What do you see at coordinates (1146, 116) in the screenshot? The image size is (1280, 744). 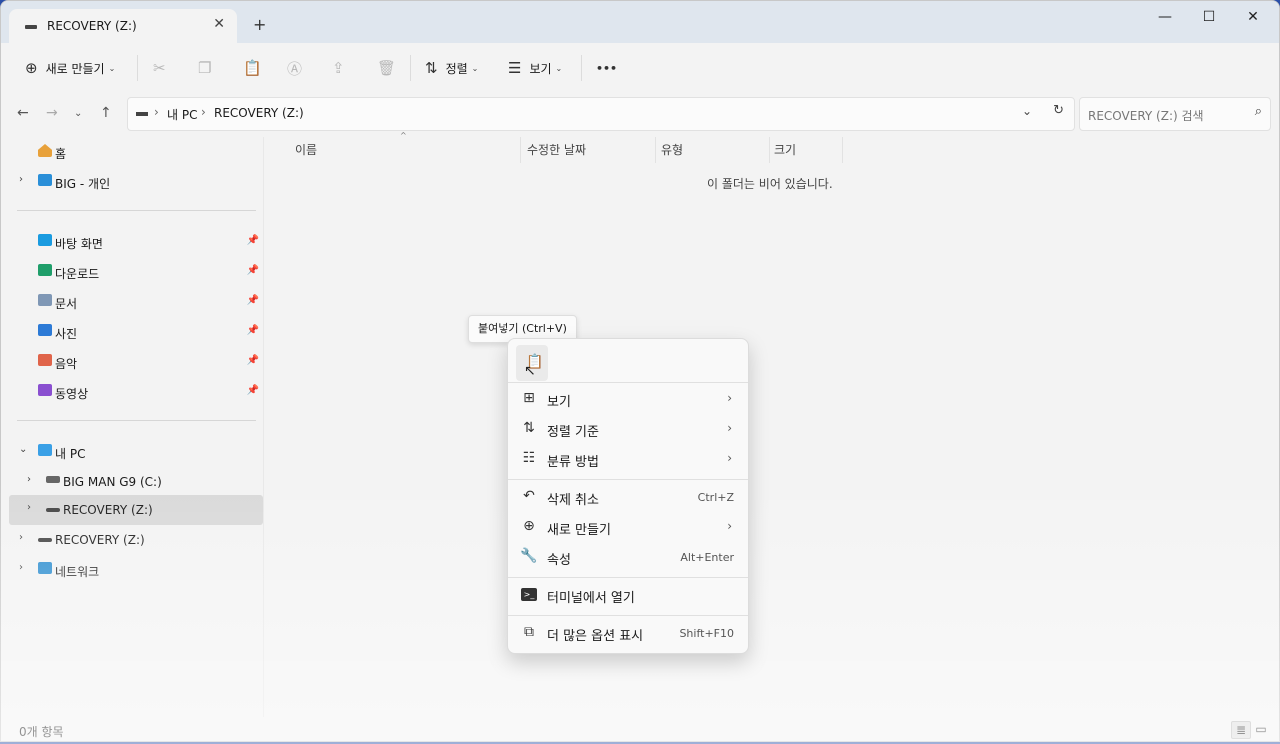 I see `search-placeholder: RECOVERY (Z:) 검색` at bounding box center [1146, 116].